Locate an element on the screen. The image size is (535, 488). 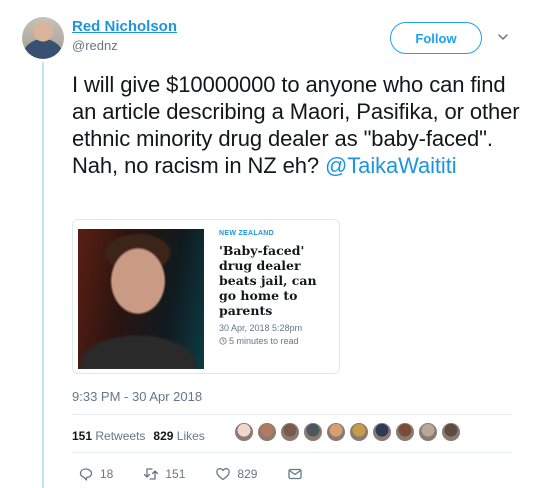
retweet-button: 151 is located at coordinates (164, 474).